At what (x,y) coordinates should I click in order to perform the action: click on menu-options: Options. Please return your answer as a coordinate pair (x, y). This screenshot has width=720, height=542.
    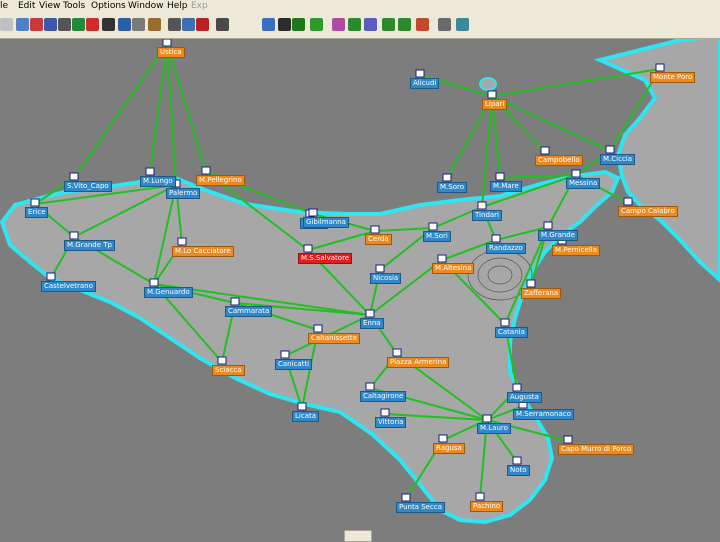
    Looking at the image, I should click on (108, 6).